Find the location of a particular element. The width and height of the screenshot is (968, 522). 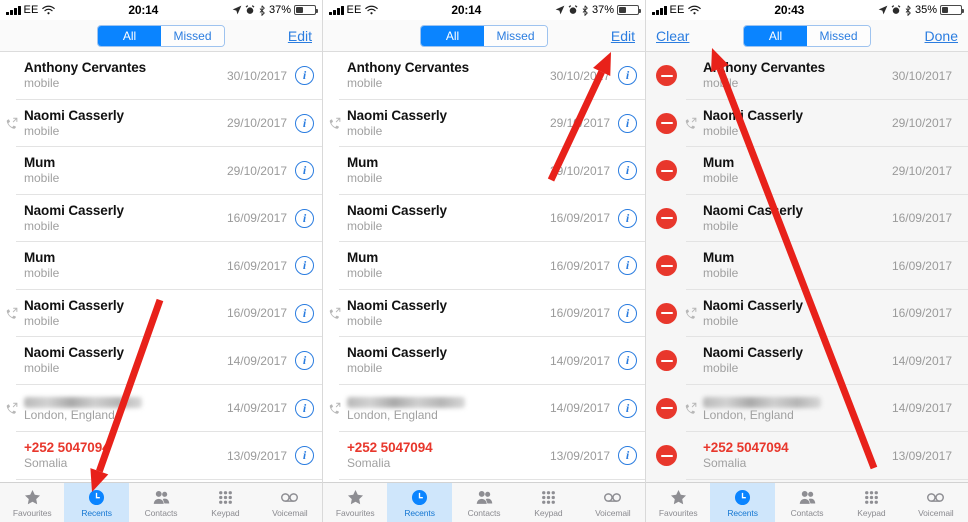

clock-icon is located at coordinates (96, 497).